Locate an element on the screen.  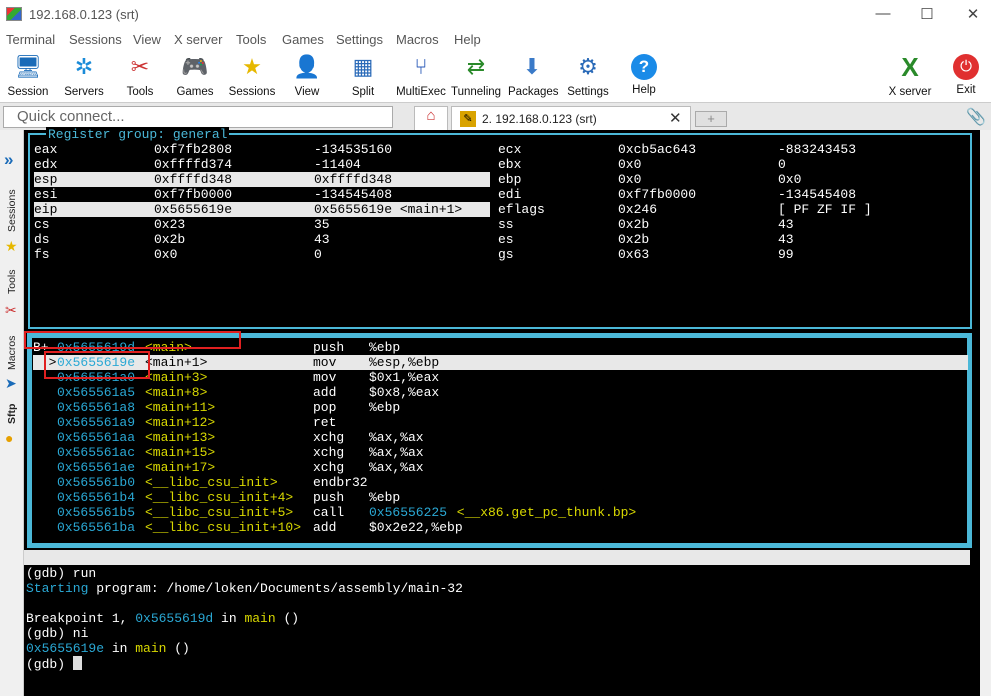
view-button: 👤 View is located at coordinates (307, 76).